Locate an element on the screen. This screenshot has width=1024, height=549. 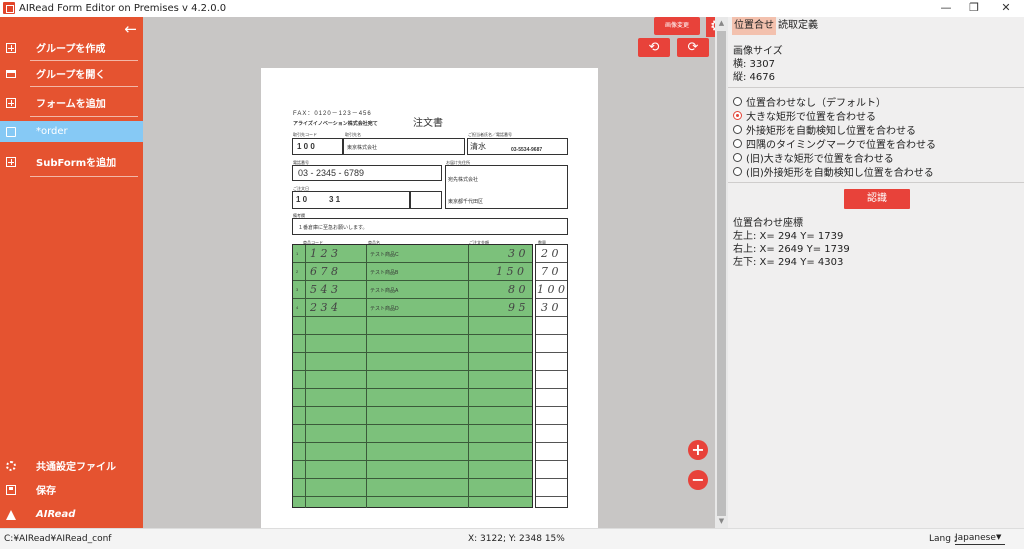
radio-old-large-rect: (旧)大きな矩形で位置を合わせる is located at coordinates (813, 157).